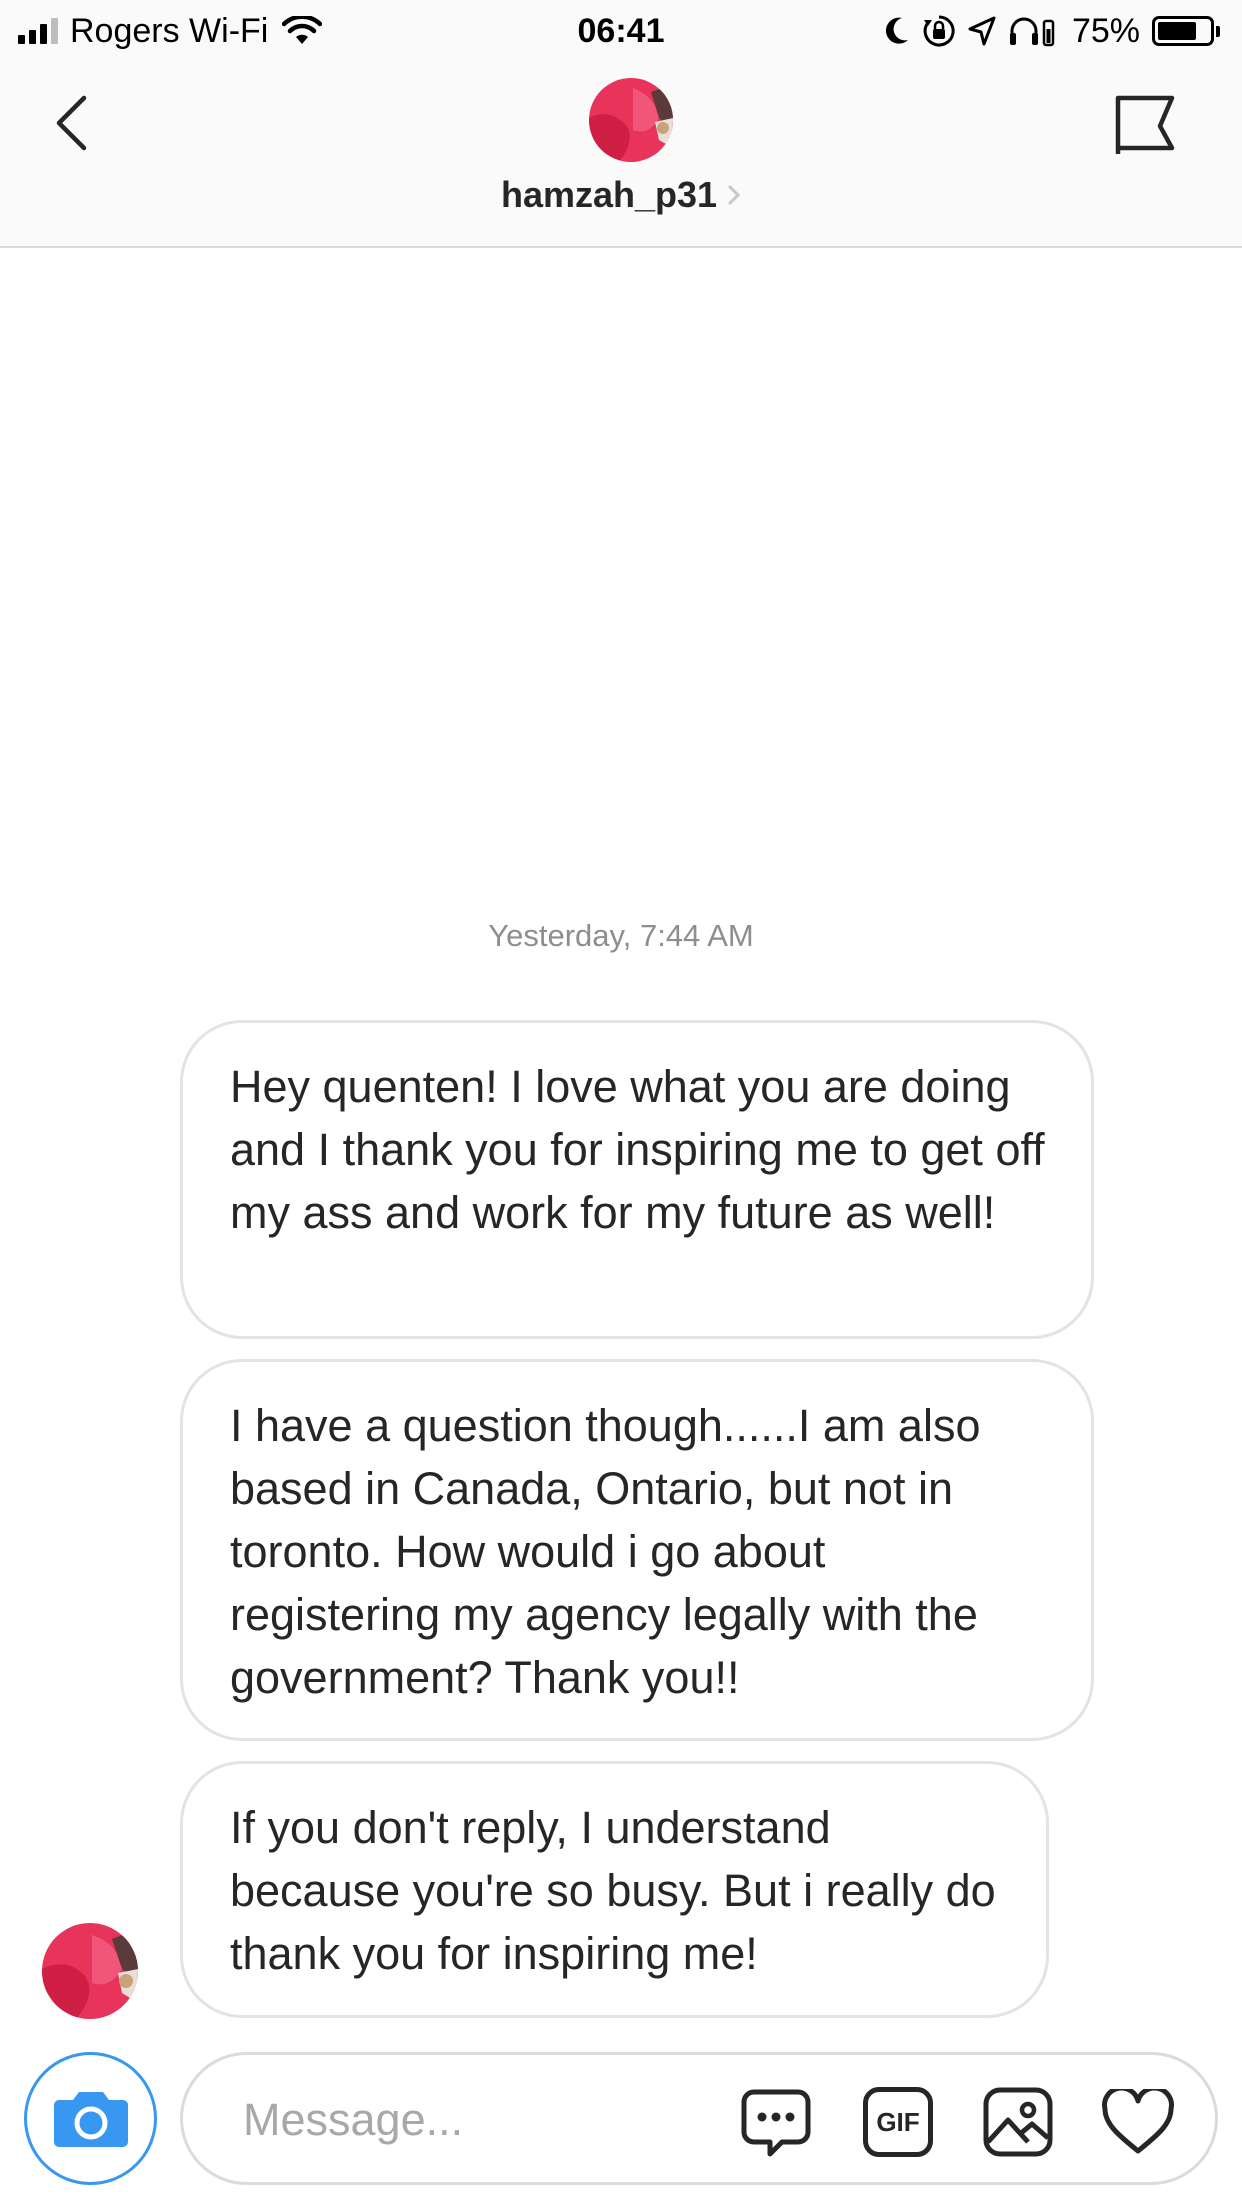  Describe the element at coordinates (1138, 2122) in the screenshot. I see `heart-icon` at that location.